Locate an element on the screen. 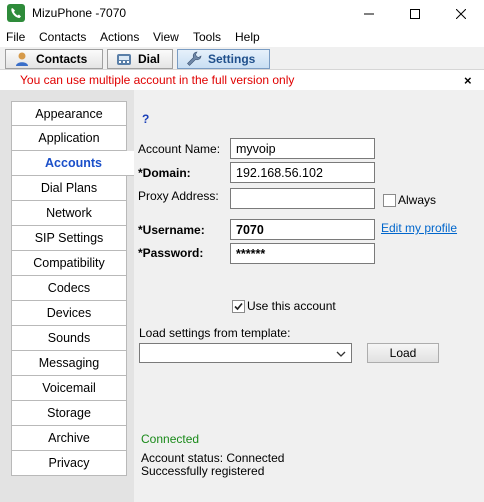  window-title: MizuPhone -7070 is located at coordinates (79, 13).